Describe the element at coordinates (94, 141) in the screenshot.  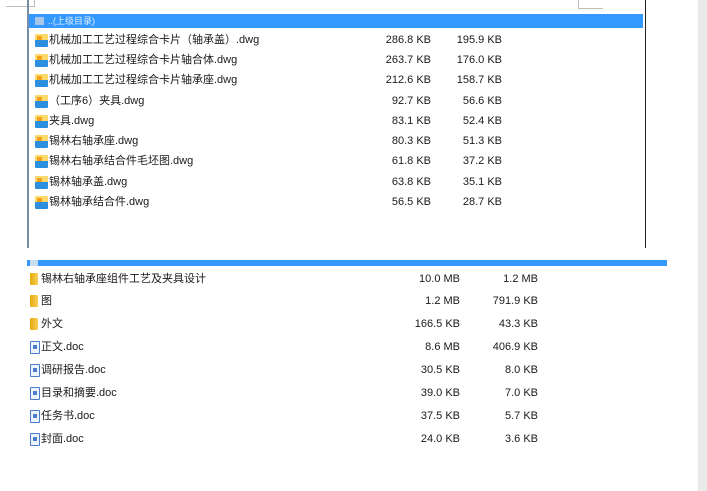
I see `file-name: 锡林右轴承座.dwg` at that location.